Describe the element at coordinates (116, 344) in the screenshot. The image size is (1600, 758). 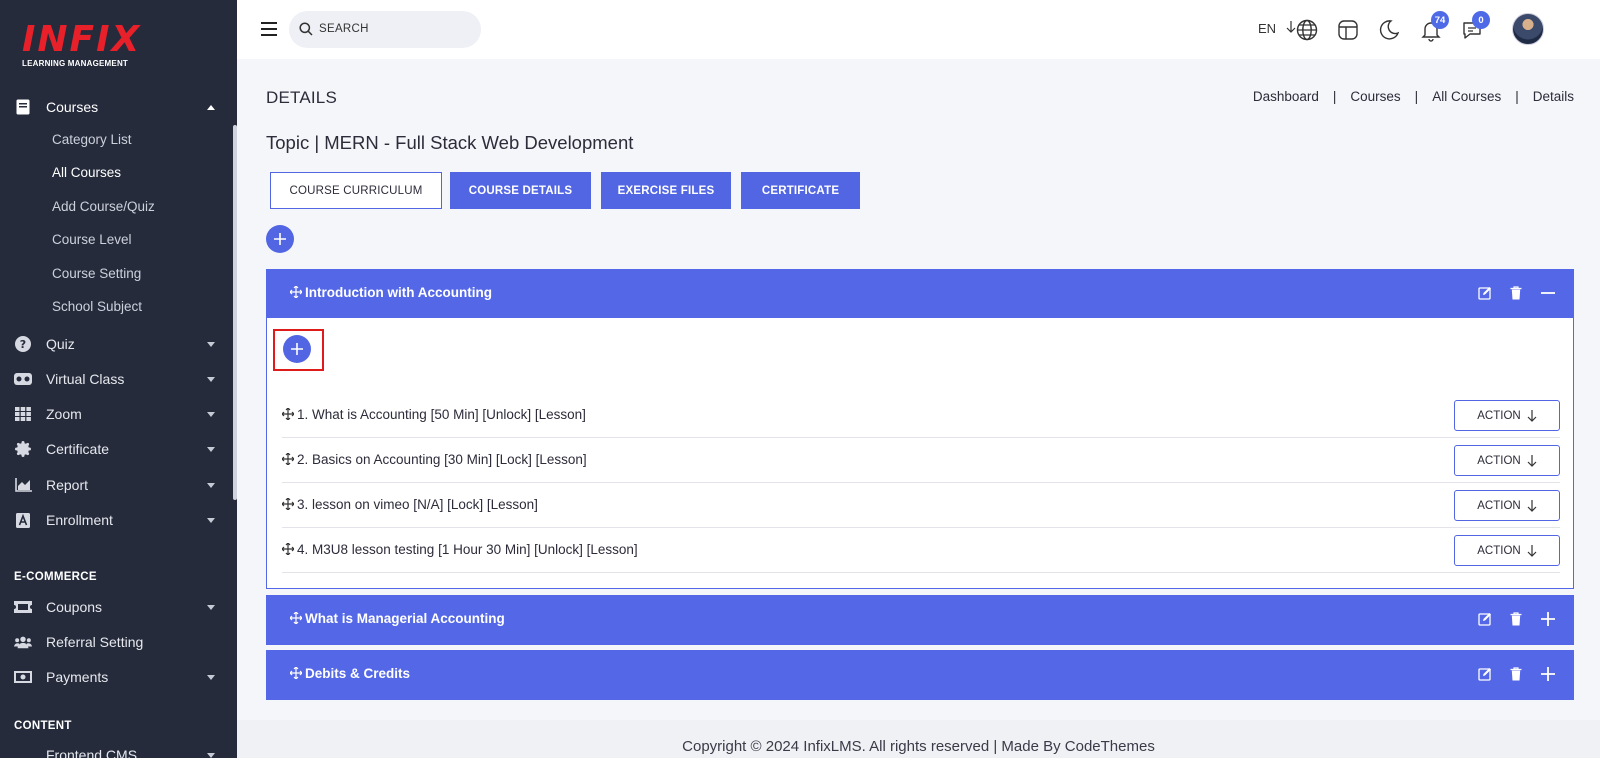
I see `sidebar-item-quiz: ? Quiz` at that location.